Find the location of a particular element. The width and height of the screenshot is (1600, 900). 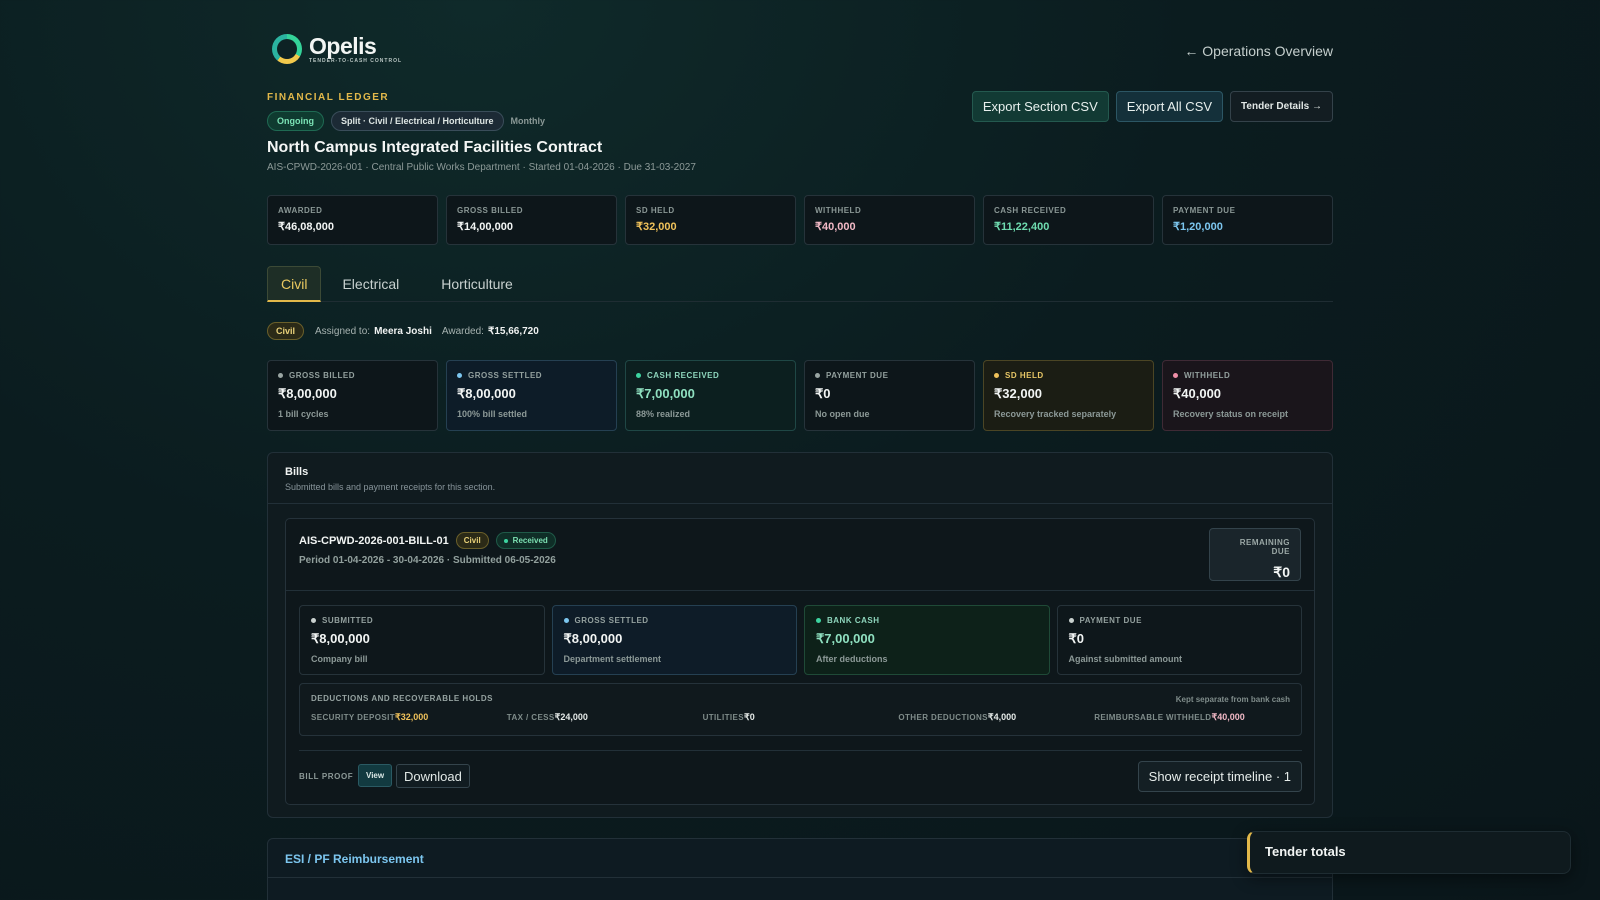

bill-id: AIS-CPWD-2026-001-BILL-01 is located at coordinates (374, 540).